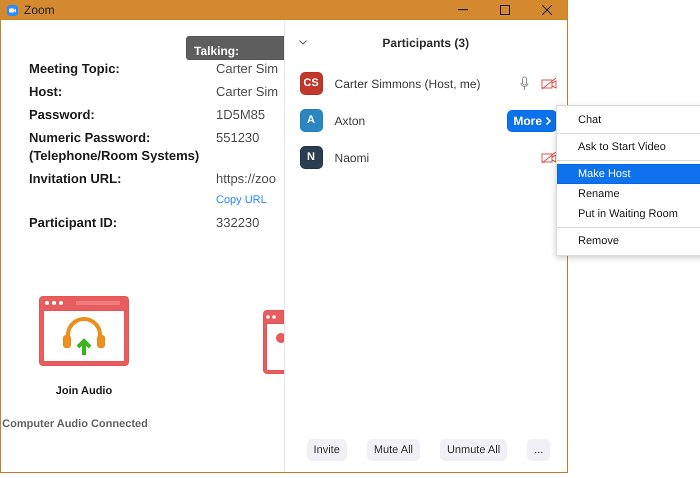  What do you see at coordinates (393, 449) in the screenshot?
I see `footer-button: Mute All` at bounding box center [393, 449].